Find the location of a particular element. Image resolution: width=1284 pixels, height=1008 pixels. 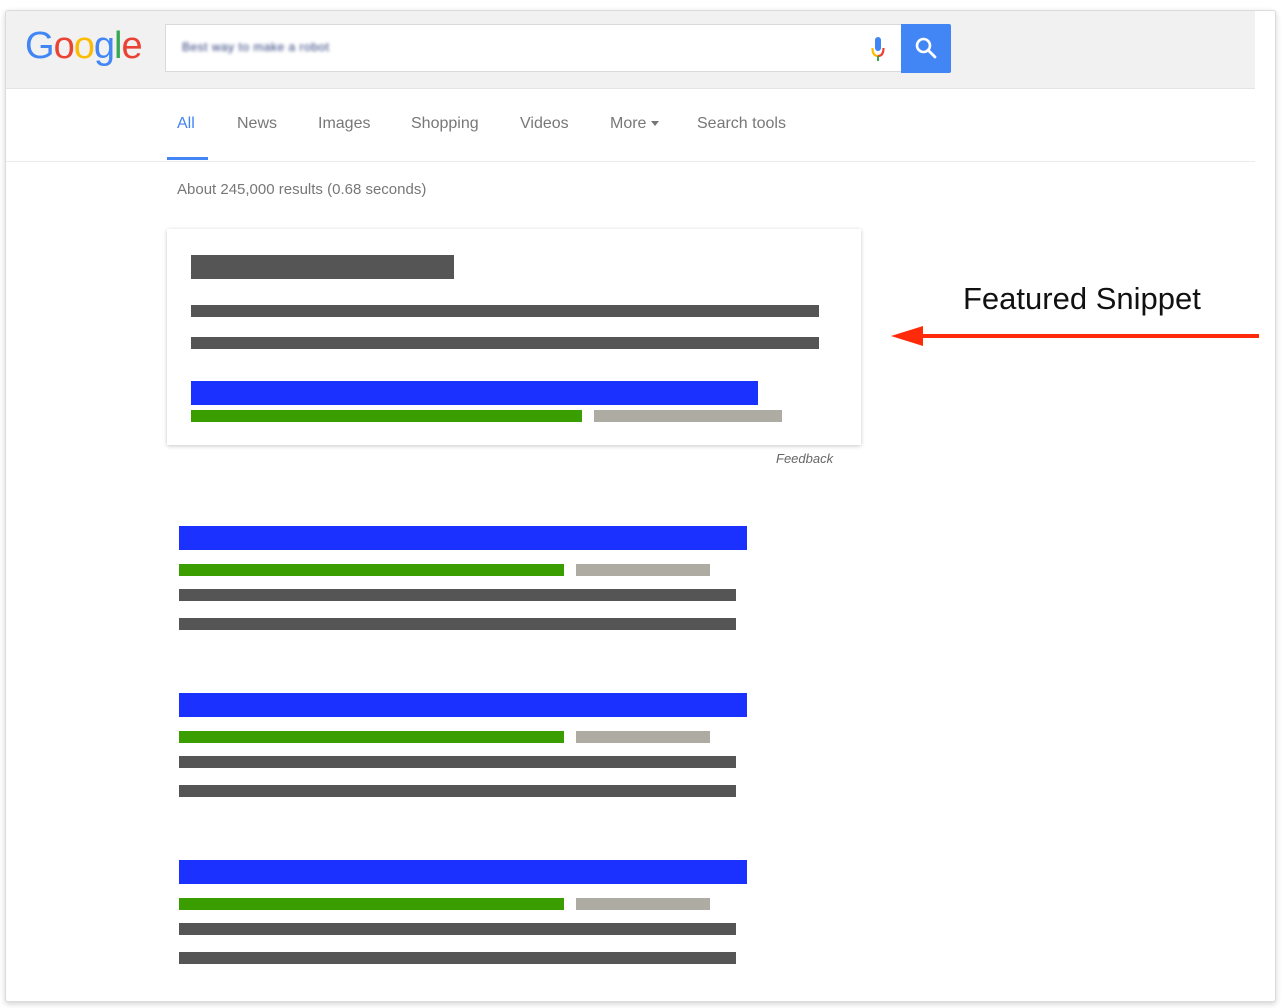

tab-shopping: Shopping is located at coordinates (445, 124).